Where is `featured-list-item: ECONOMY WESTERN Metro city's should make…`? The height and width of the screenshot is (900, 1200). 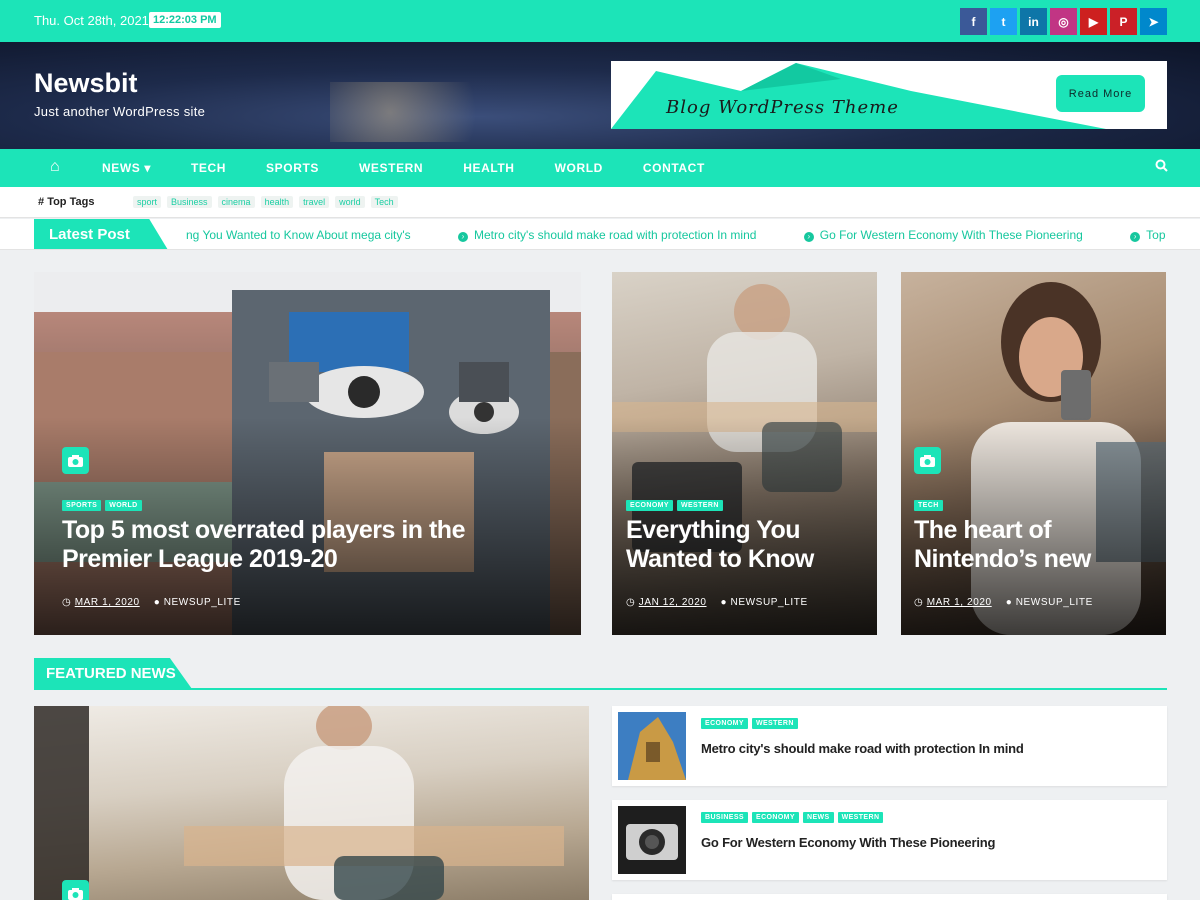
featured-list-item: ECONOMY WESTERN Metro city's should make… is located at coordinates (889, 746).